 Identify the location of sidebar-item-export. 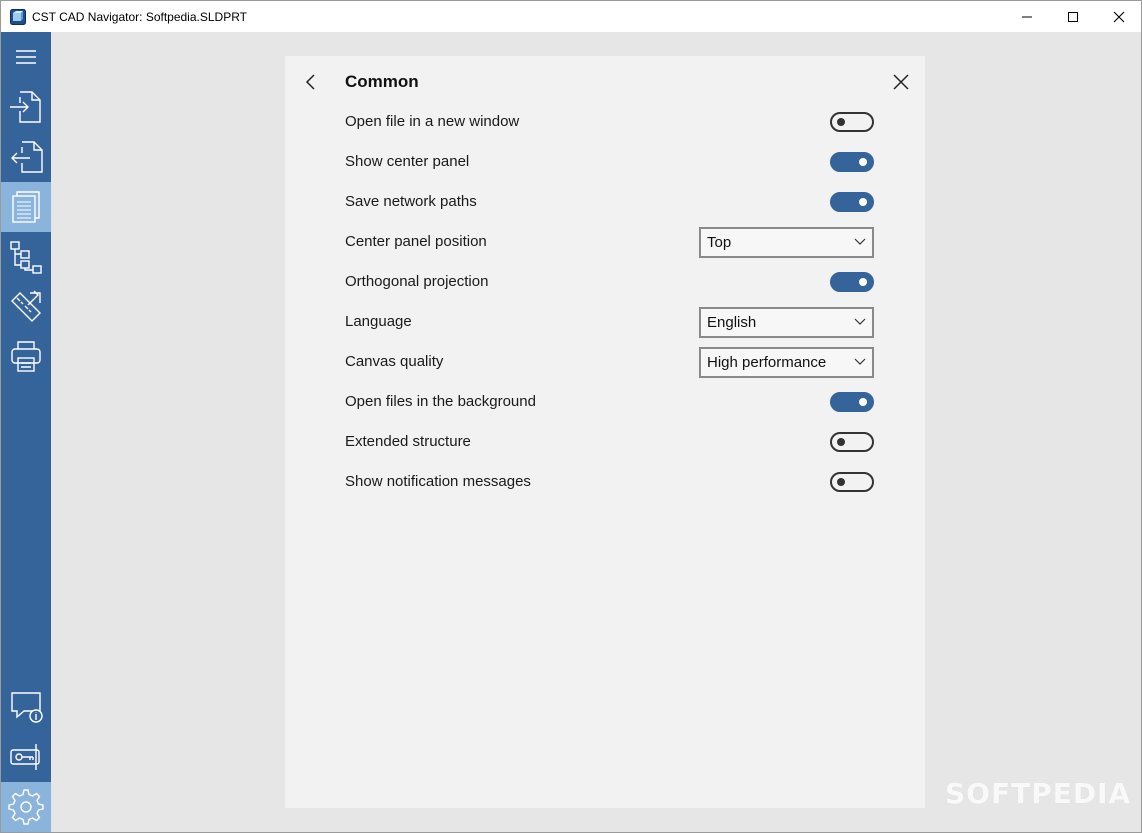
(26, 157).